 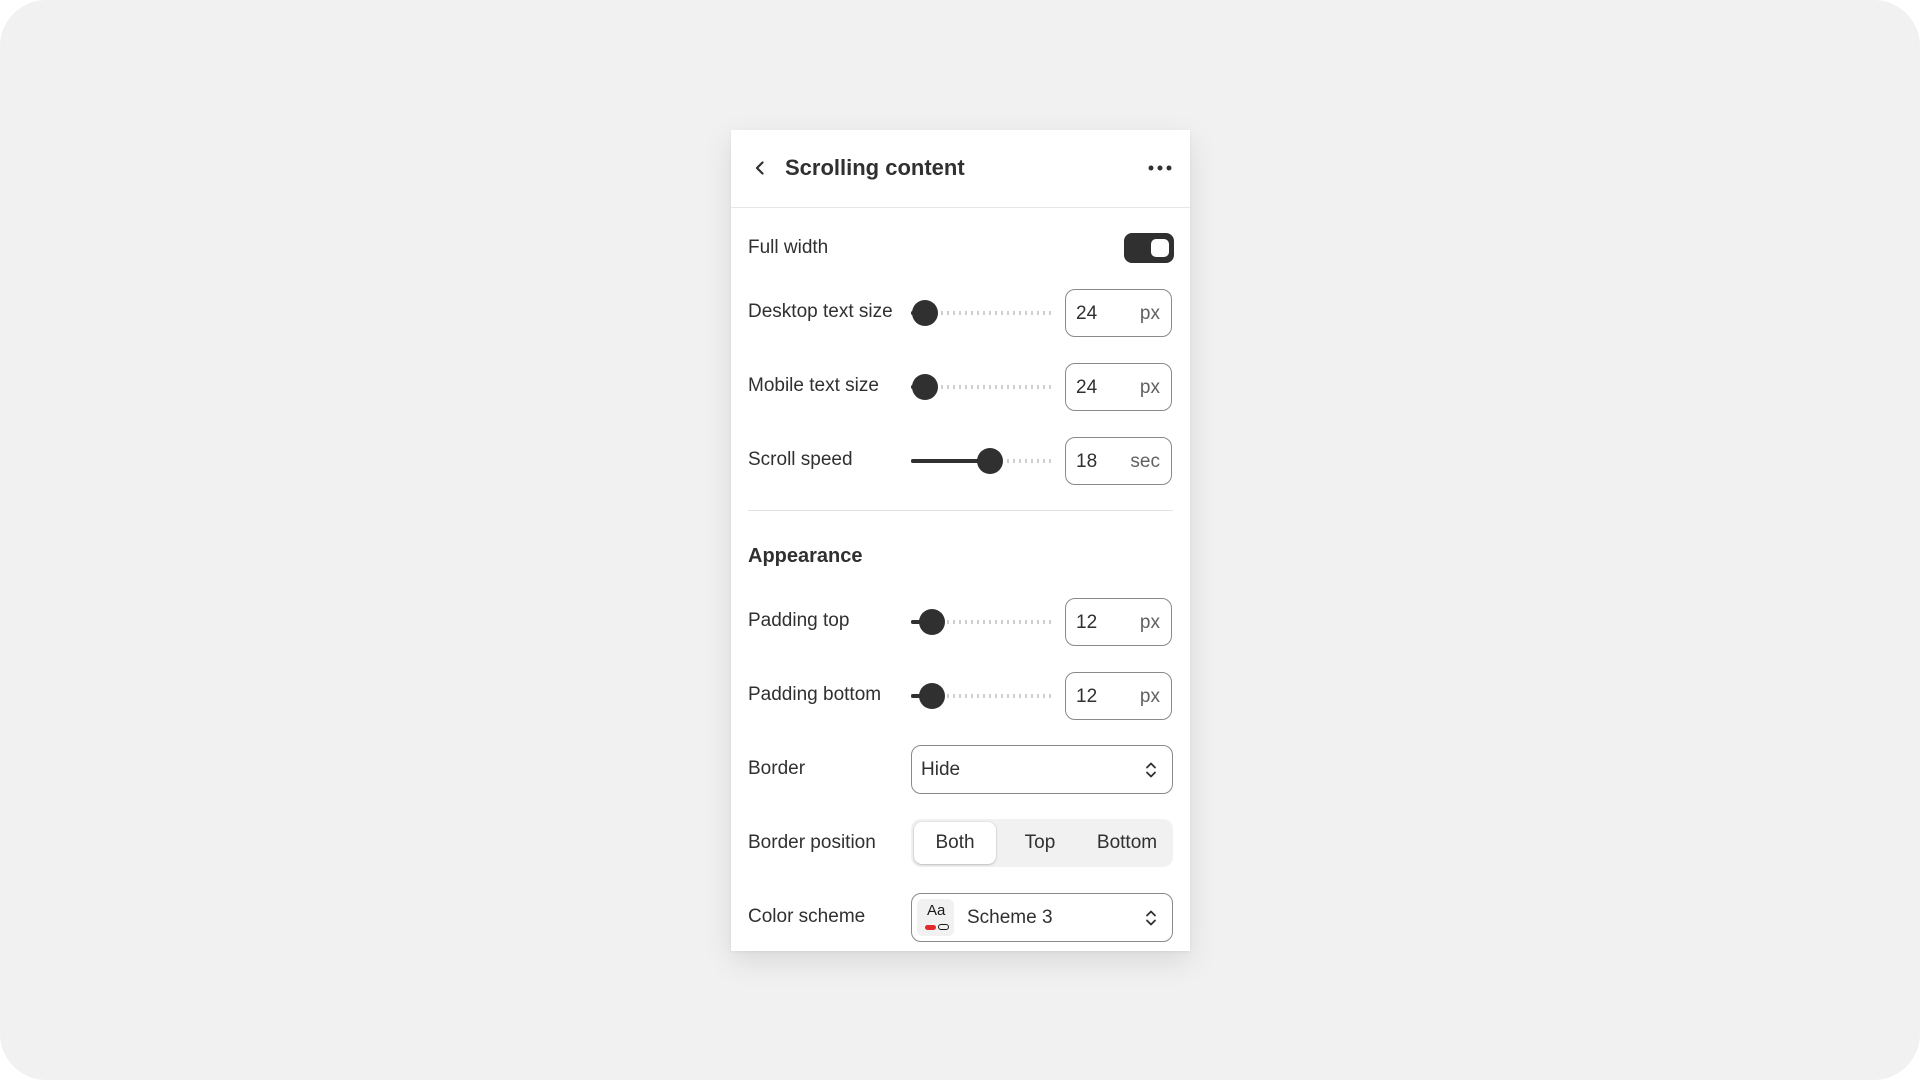 I want to click on panel-header: Scrolling content, so click(x=960, y=169).